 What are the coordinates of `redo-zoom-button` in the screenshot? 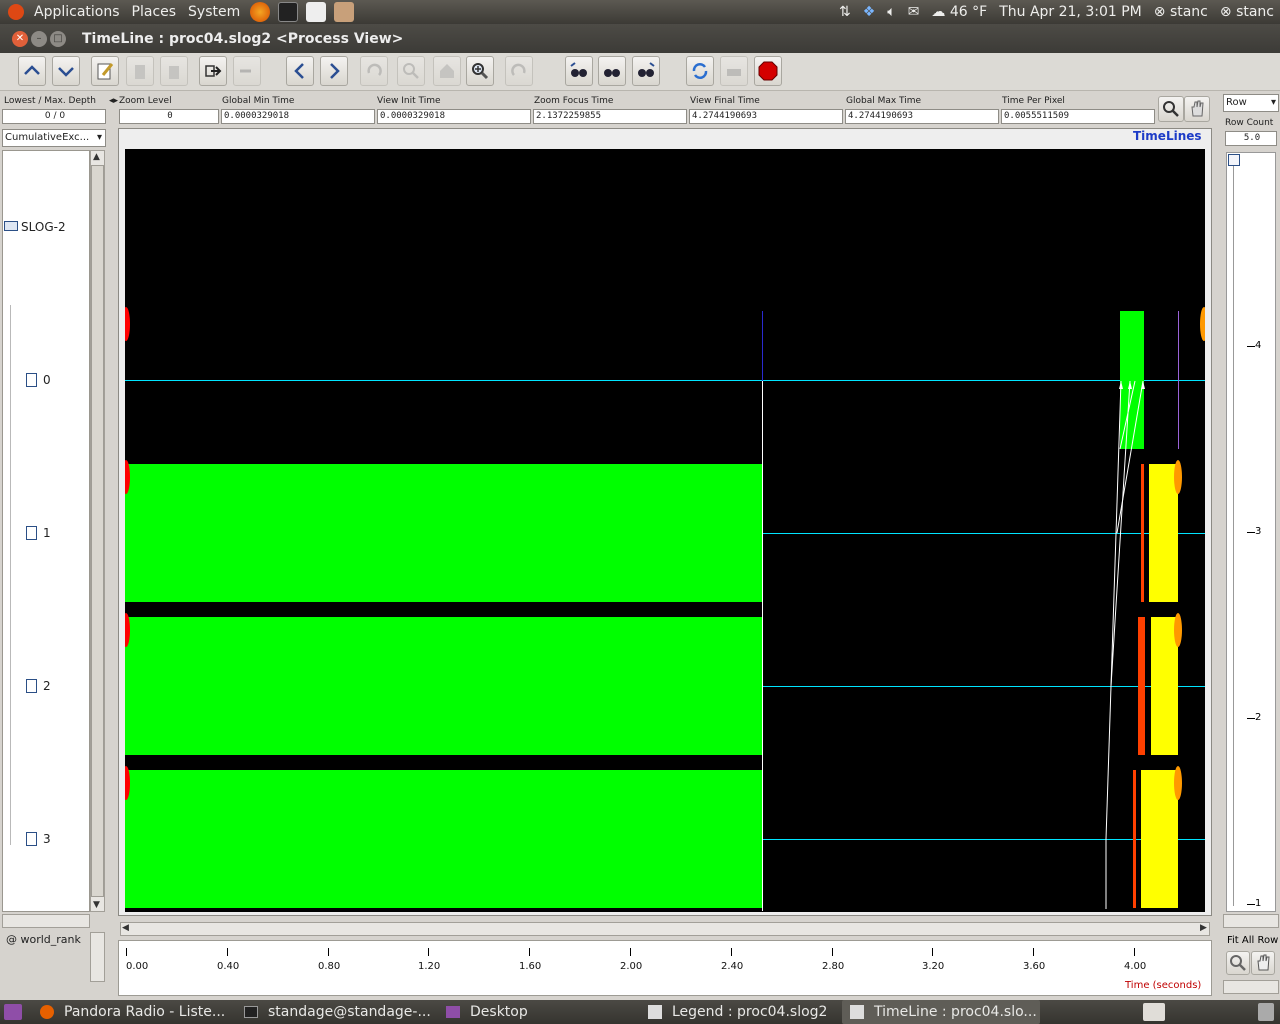 It's located at (519, 71).